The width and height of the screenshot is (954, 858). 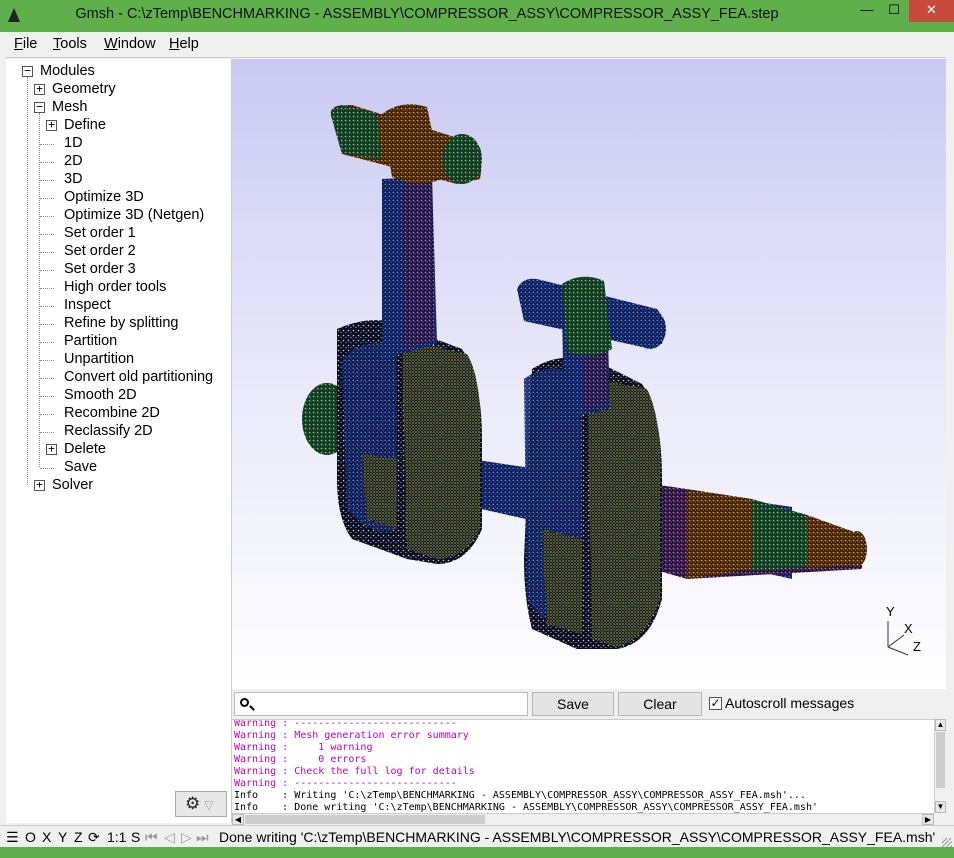 What do you see at coordinates (715, 703) in the screenshot?
I see `autoscroll-checkbox: ✓` at bounding box center [715, 703].